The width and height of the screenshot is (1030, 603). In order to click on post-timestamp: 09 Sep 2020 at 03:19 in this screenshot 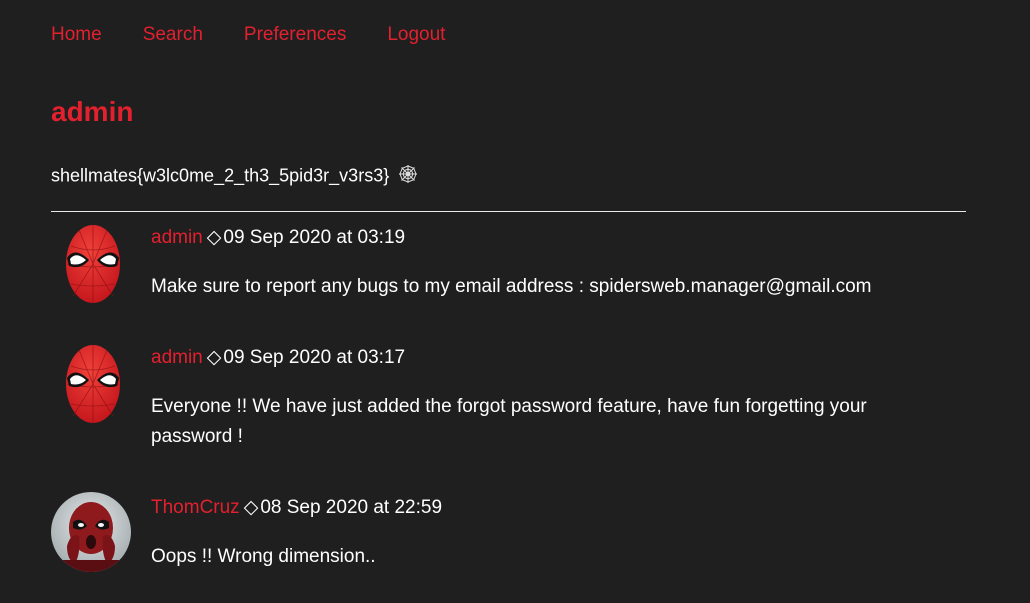, I will do `click(314, 237)`.